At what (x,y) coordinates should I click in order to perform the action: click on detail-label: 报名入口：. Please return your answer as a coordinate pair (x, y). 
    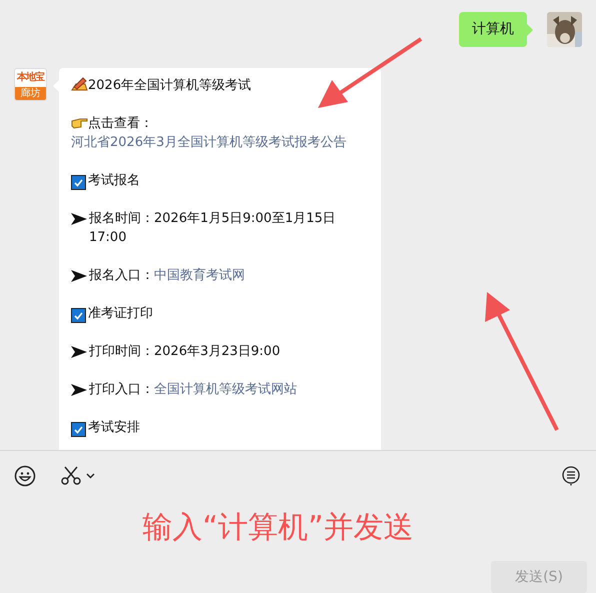
    Looking at the image, I should click on (121, 276).